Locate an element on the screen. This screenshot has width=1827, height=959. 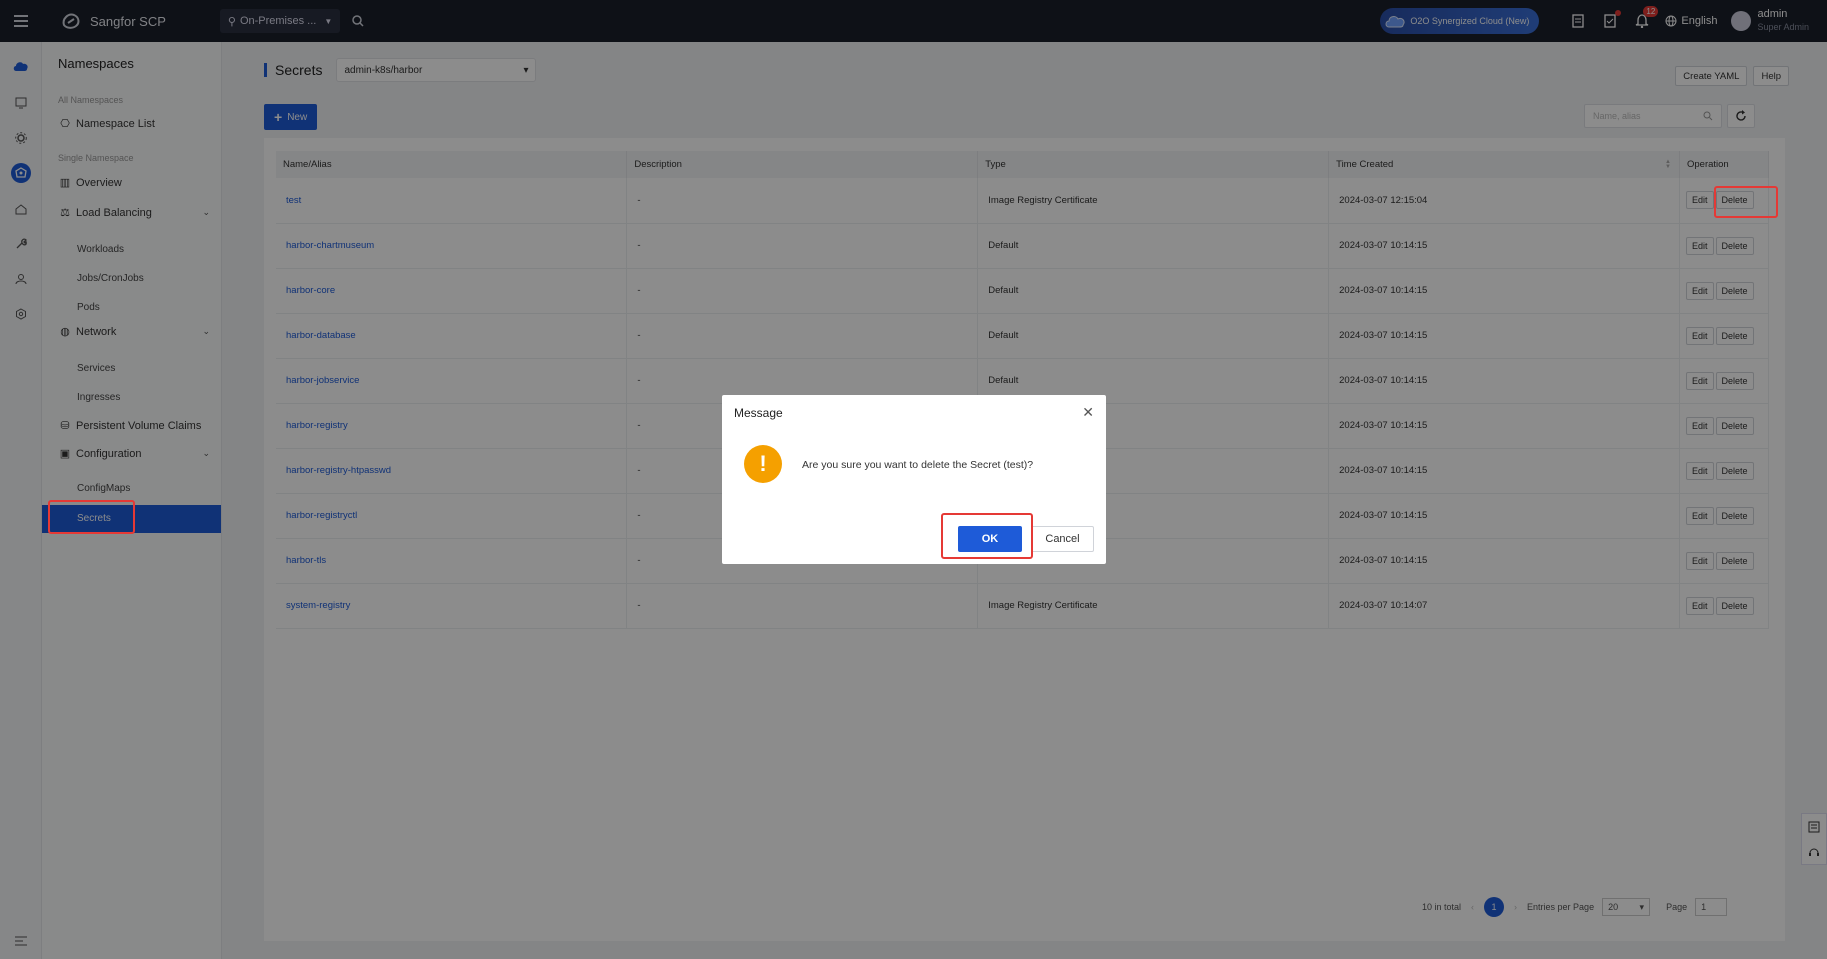
dialog-title: Message is located at coordinates (758, 413).